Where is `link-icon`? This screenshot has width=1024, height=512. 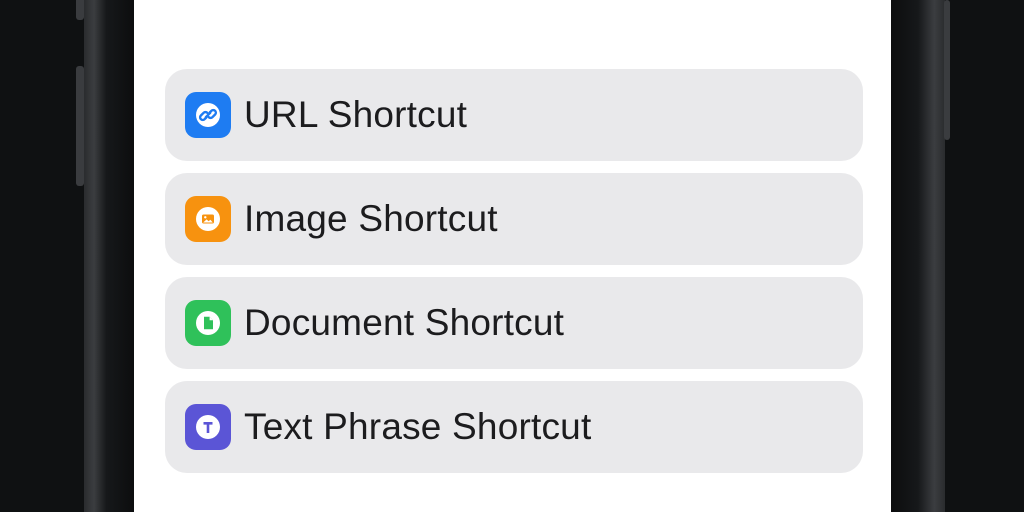
link-icon is located at coordinates (208, 115).